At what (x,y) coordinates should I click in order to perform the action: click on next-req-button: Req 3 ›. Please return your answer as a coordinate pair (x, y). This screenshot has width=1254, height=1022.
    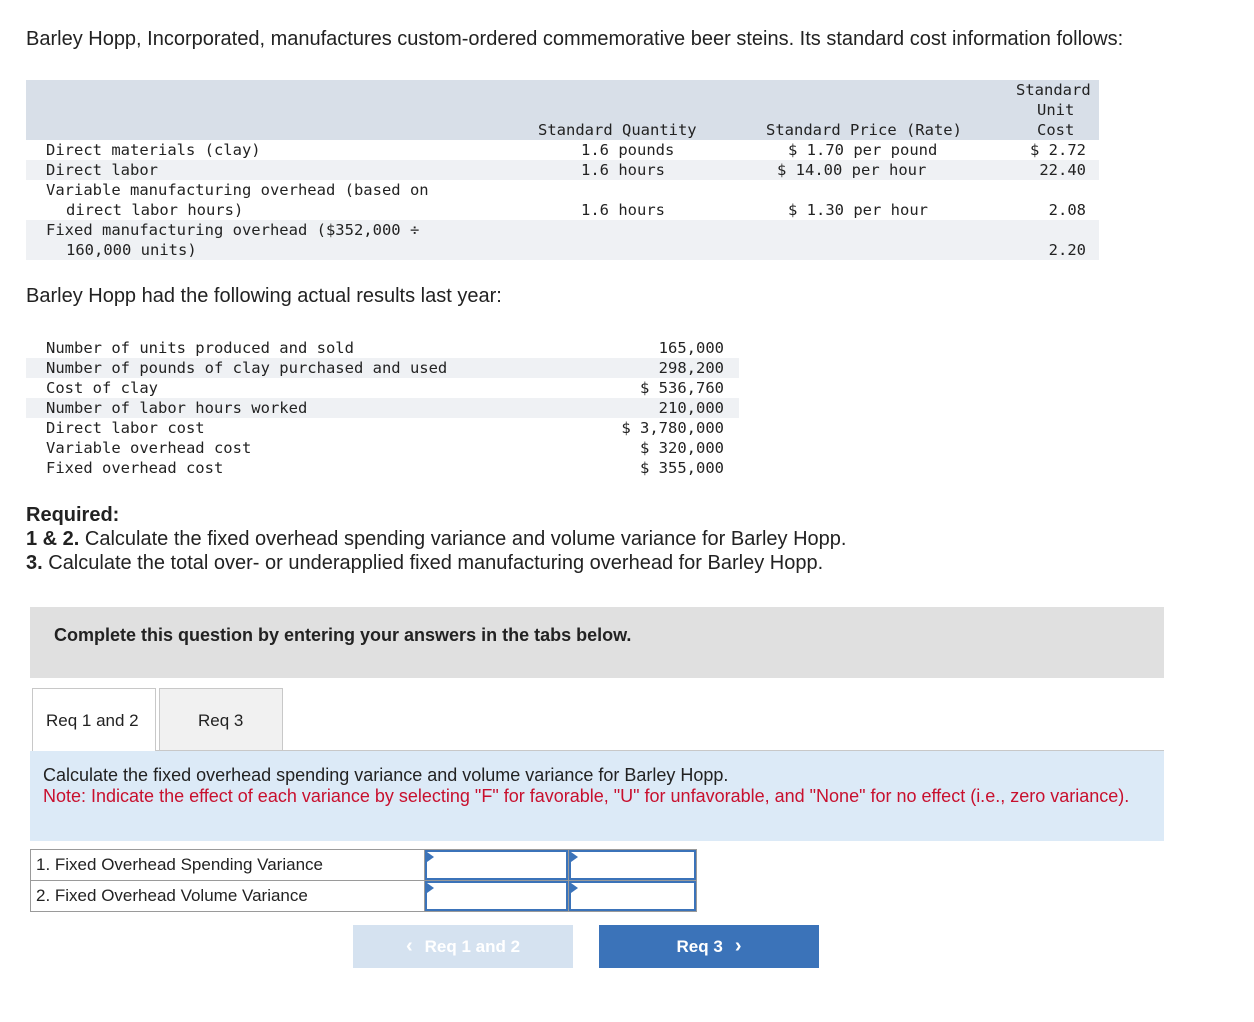
    Looking at the image, I should click on (709, 946).